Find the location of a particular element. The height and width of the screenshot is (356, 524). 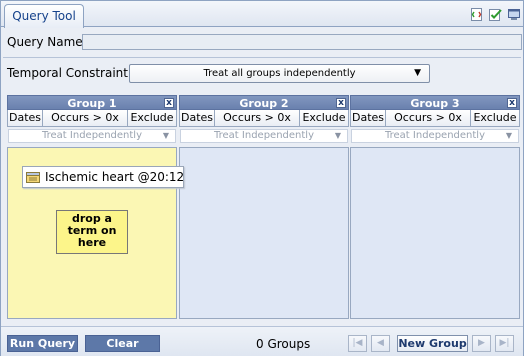

group-title: Group 1 is located at coordinates (92, 103).